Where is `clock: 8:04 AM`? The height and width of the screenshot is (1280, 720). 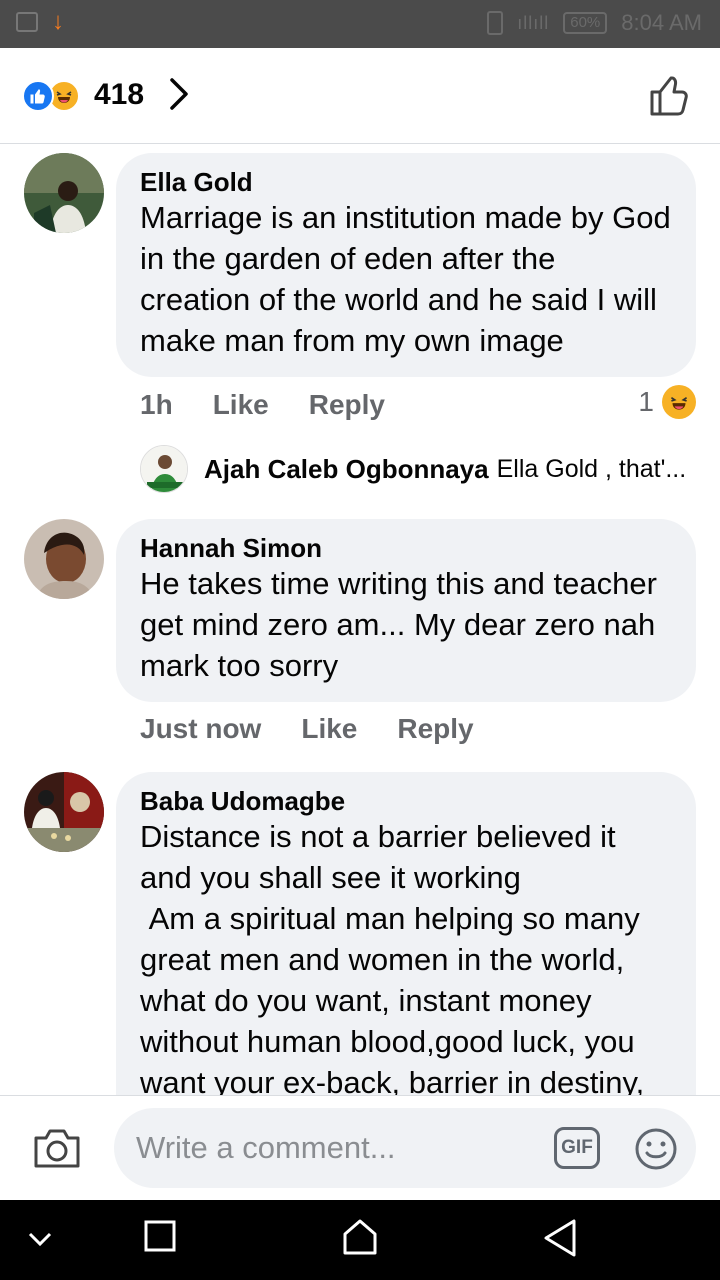 clock: 8:04 AM is located at coordinates (661, 22).